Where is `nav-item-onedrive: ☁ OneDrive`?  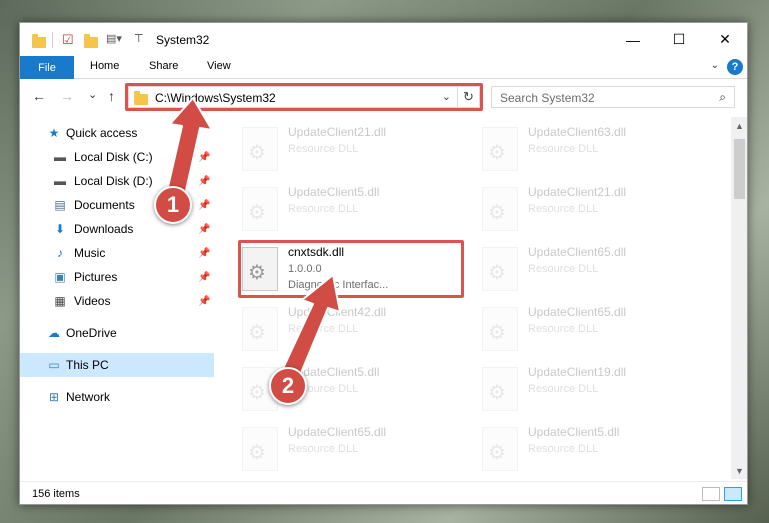
nav-item-onedrive: ☁ OneDrive is located at coordinates (117, 333).